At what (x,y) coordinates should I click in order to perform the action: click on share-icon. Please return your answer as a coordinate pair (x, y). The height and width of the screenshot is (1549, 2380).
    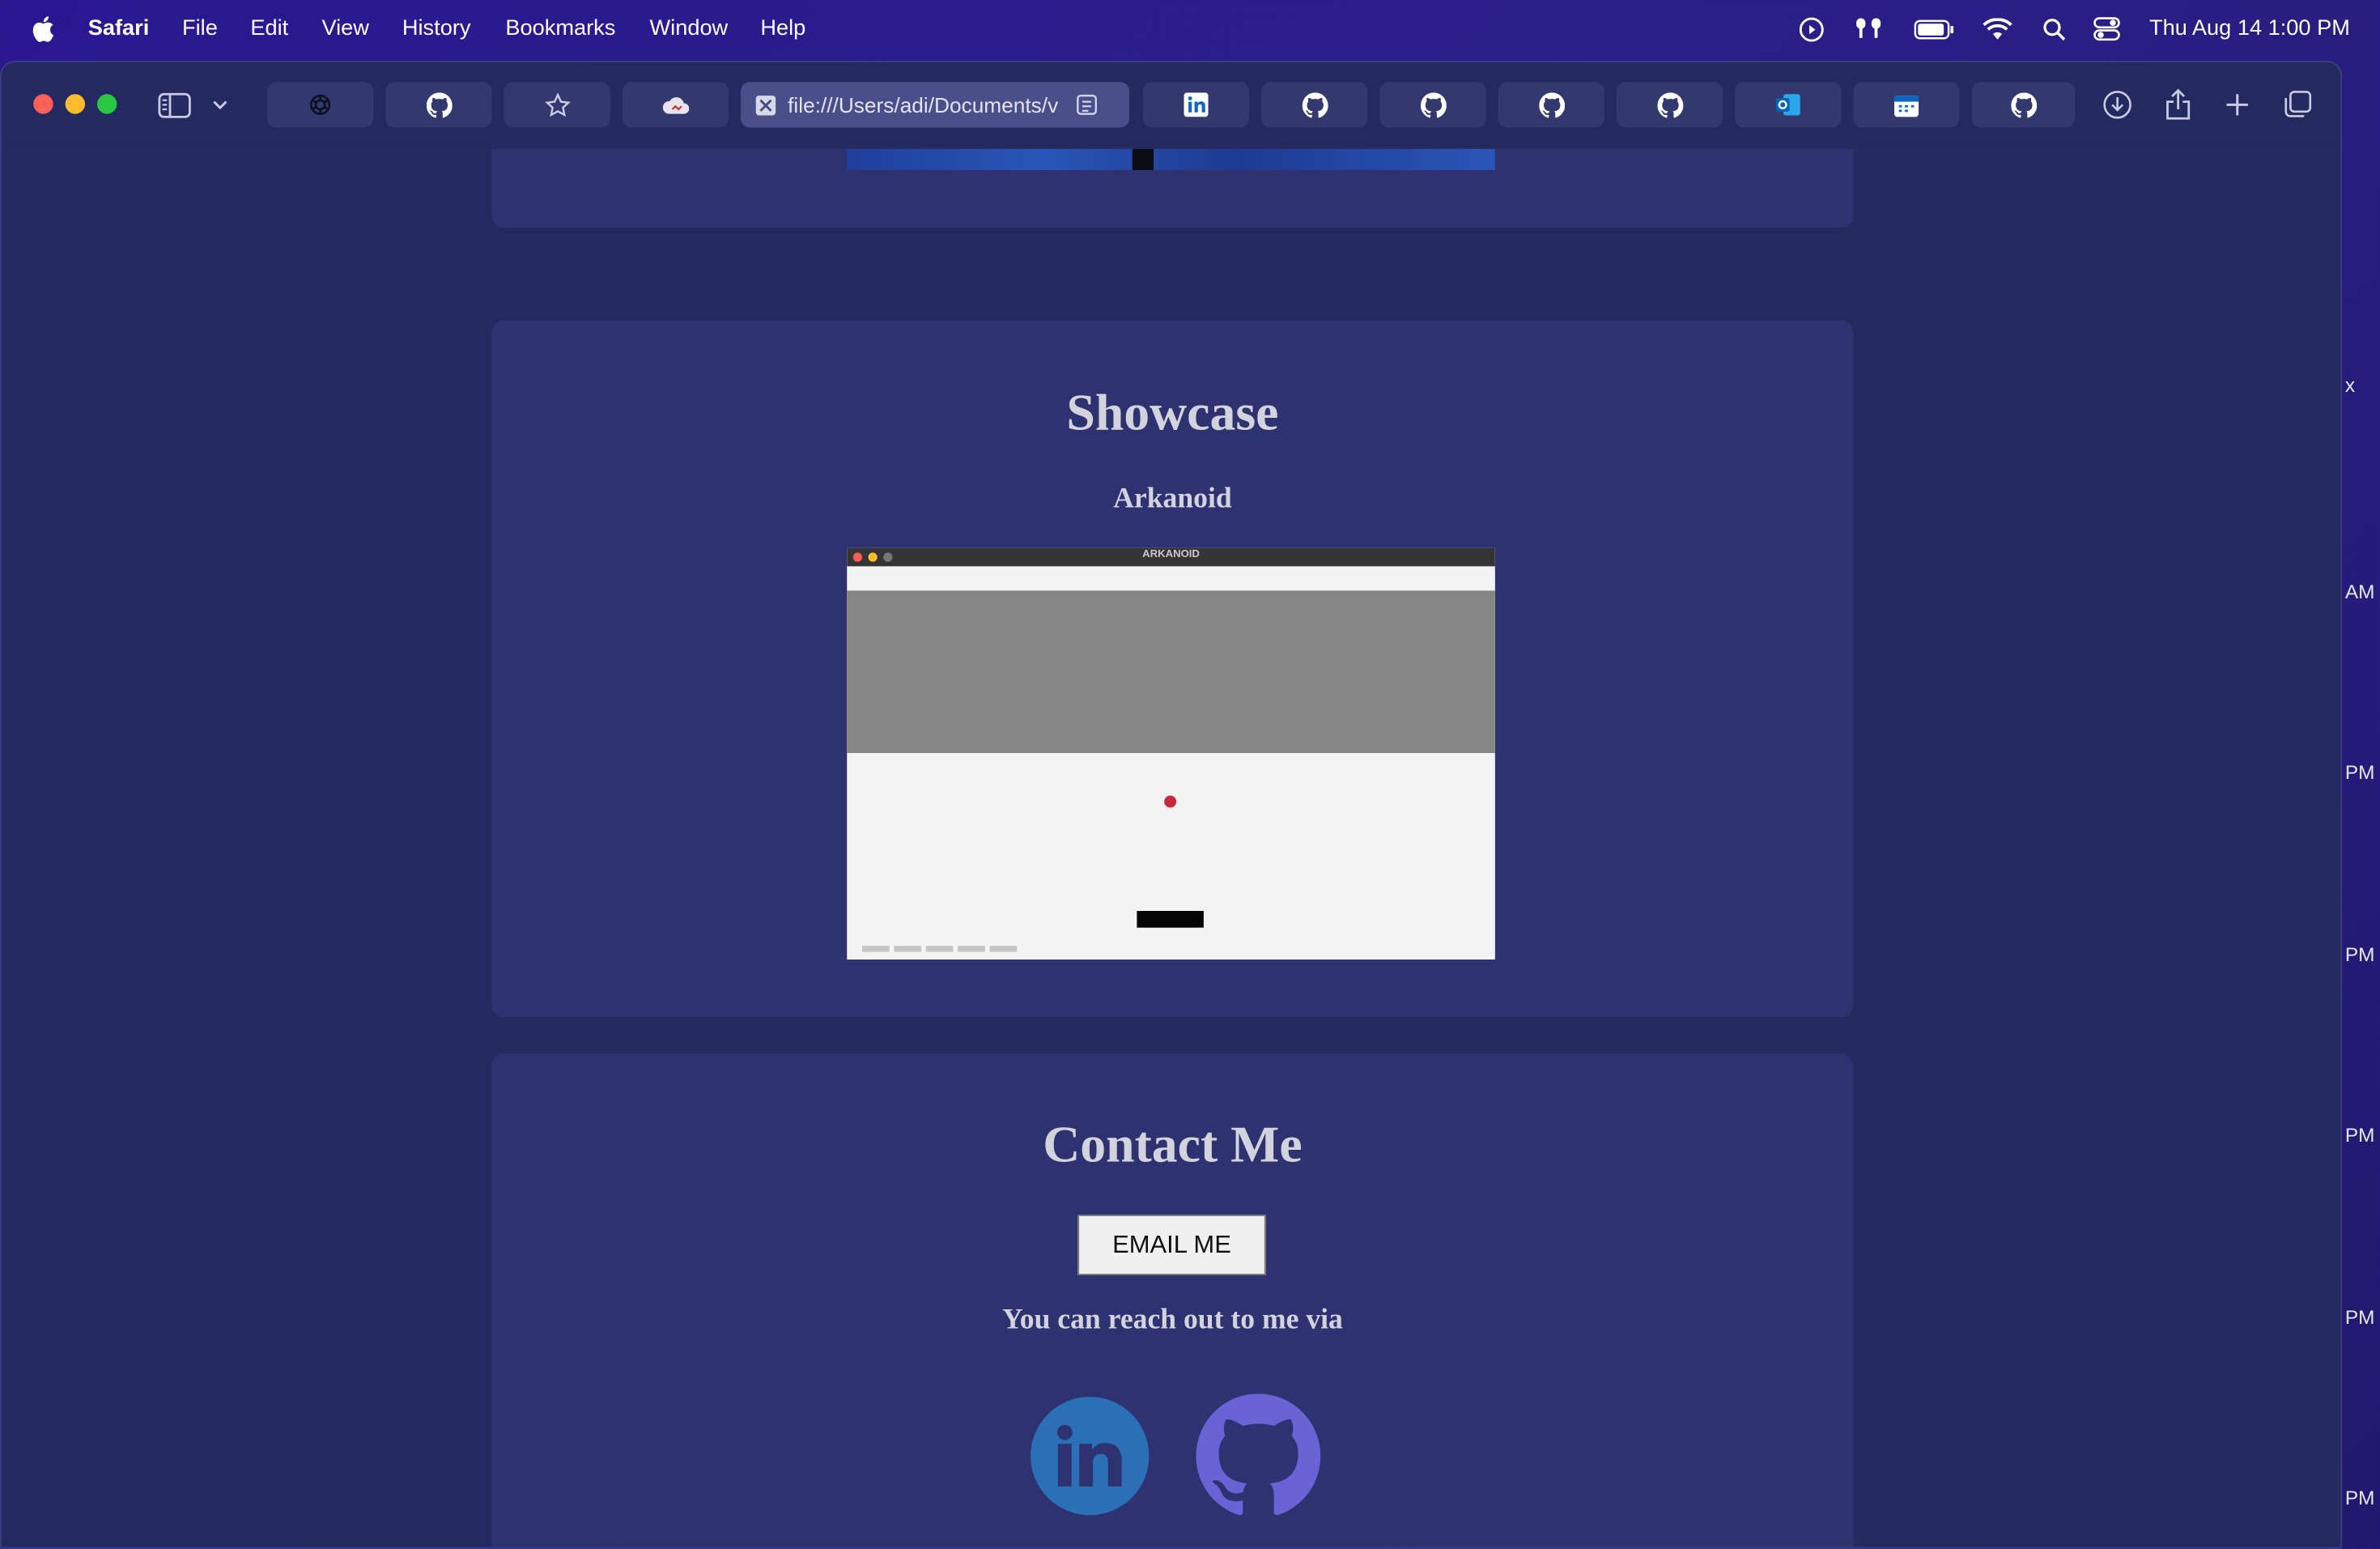
    Looking at the image, I should click on (2178, 105).